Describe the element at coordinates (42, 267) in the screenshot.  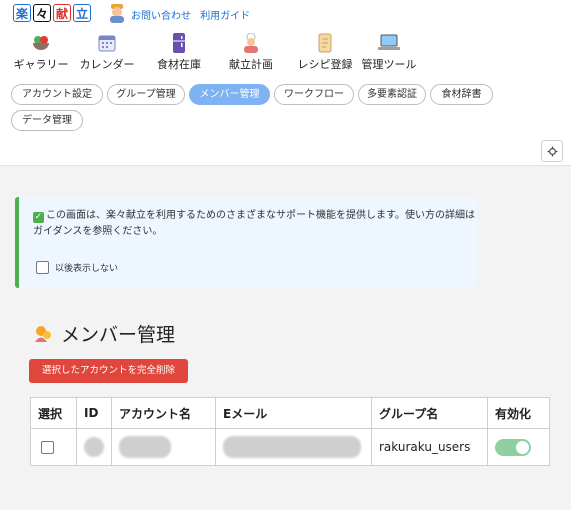
I see `dont-show-checkbox` at that location.